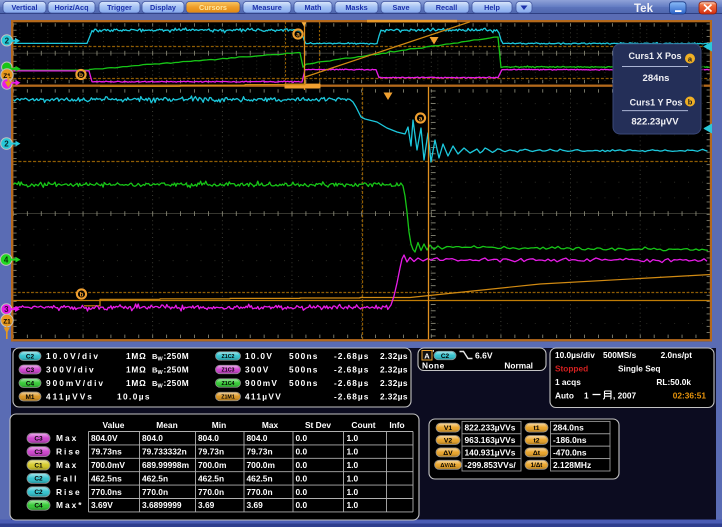 The width and height of the screenshot is (722, 527). Describe the element at coordinates (259, 356) in the screenshot. I see `svg-text: 10.0V` at that location.